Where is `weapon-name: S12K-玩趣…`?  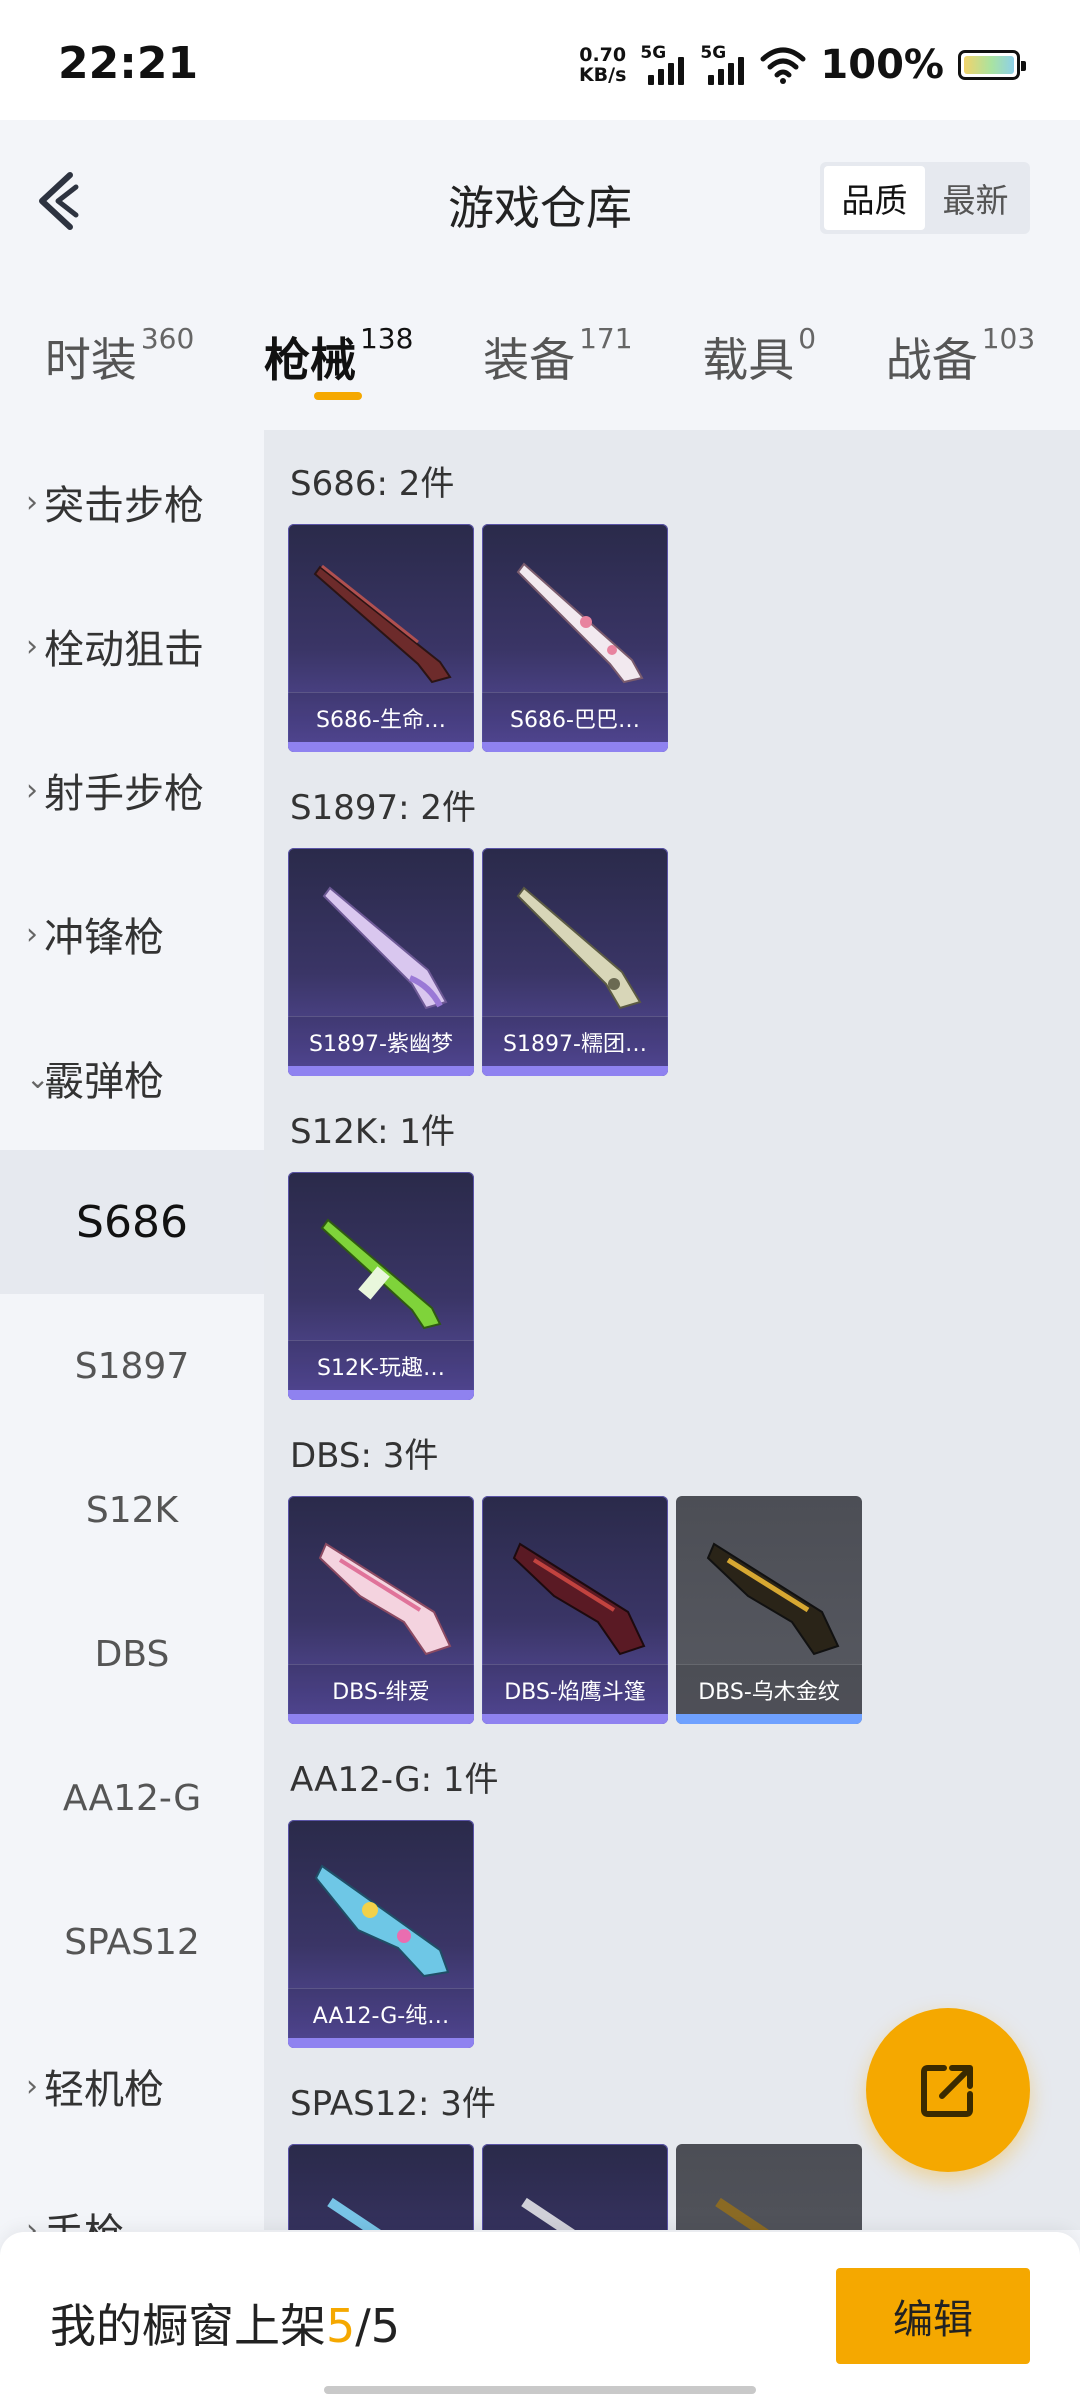
weapon-name: S12K-玩趣… is located at coordinates (381, 1365).